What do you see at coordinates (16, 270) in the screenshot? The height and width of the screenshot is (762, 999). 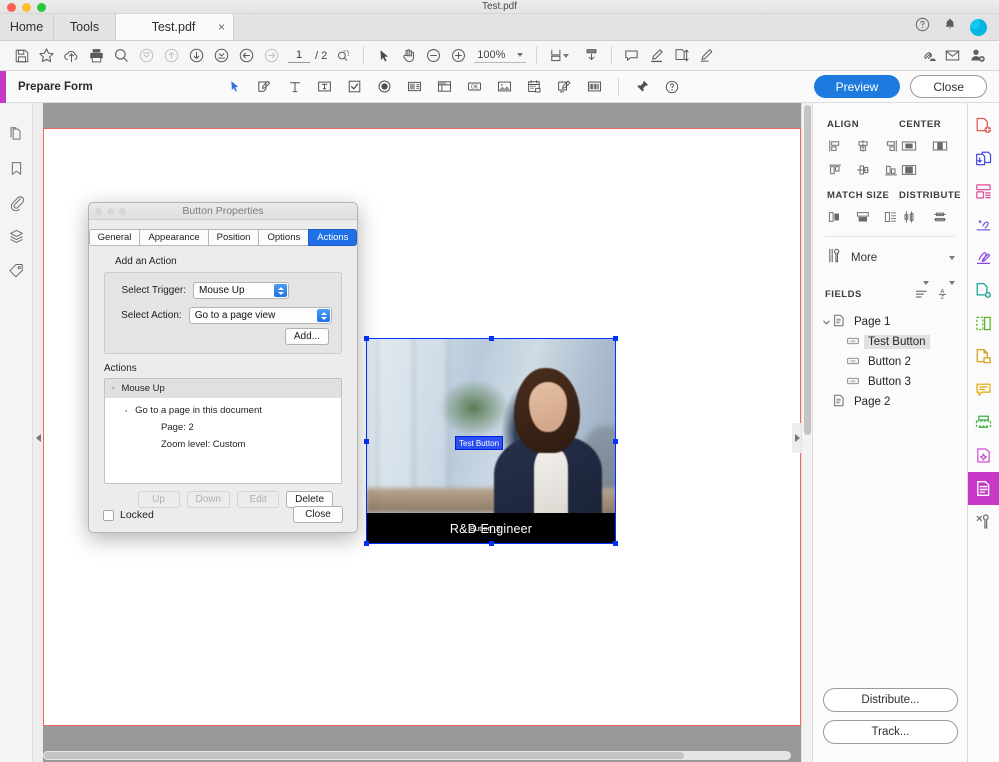 I see `tags-icon` at bounding box center [16, 270].